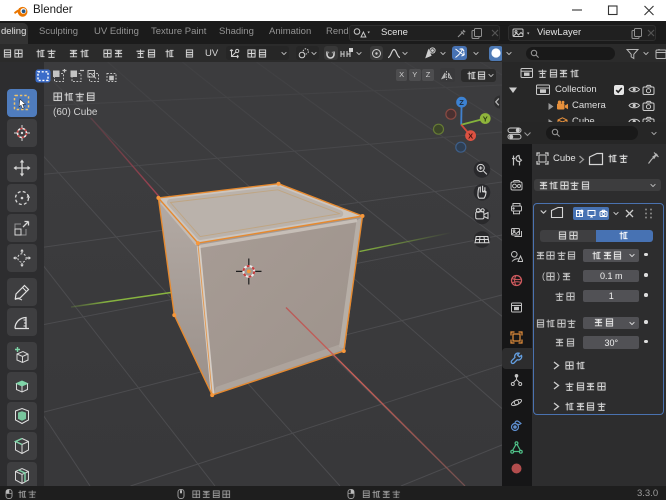  Describe the element at coordinates (470, 135) in the screenshot. I see `svg-text: X` at that location.